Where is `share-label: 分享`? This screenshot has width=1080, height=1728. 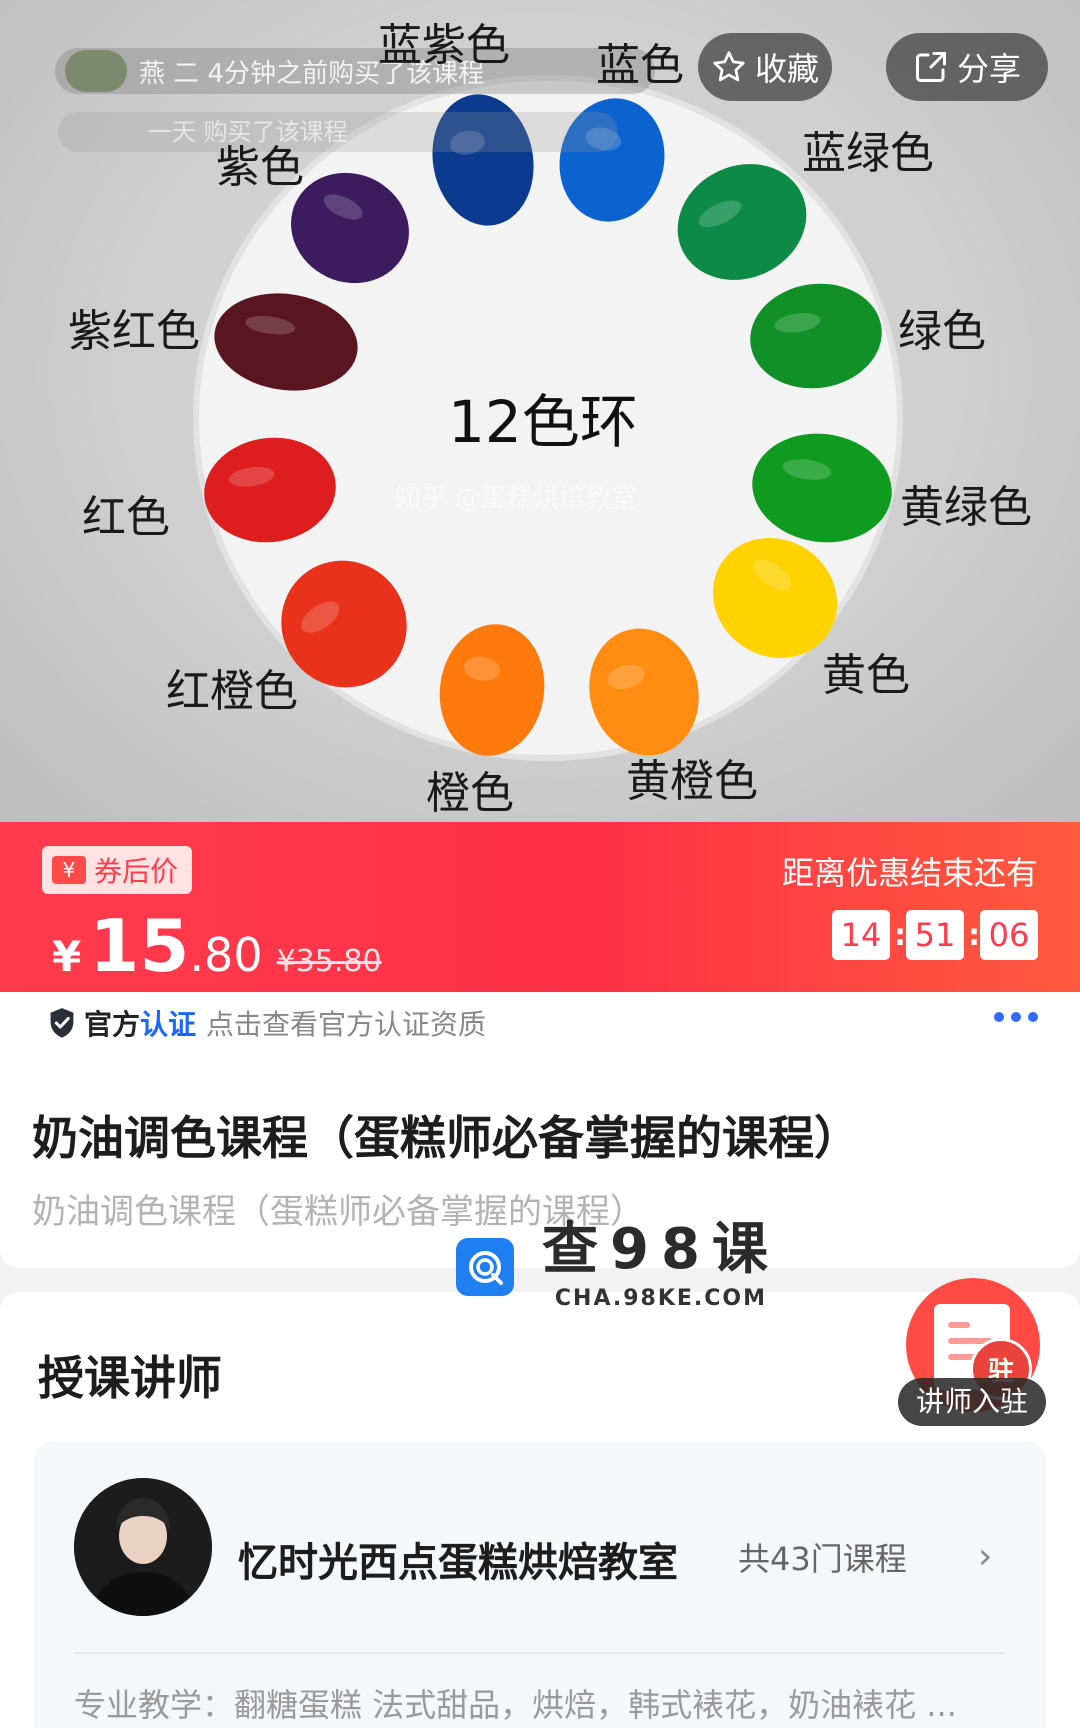 share-label: 分享 is located at coordinates (988, 69).